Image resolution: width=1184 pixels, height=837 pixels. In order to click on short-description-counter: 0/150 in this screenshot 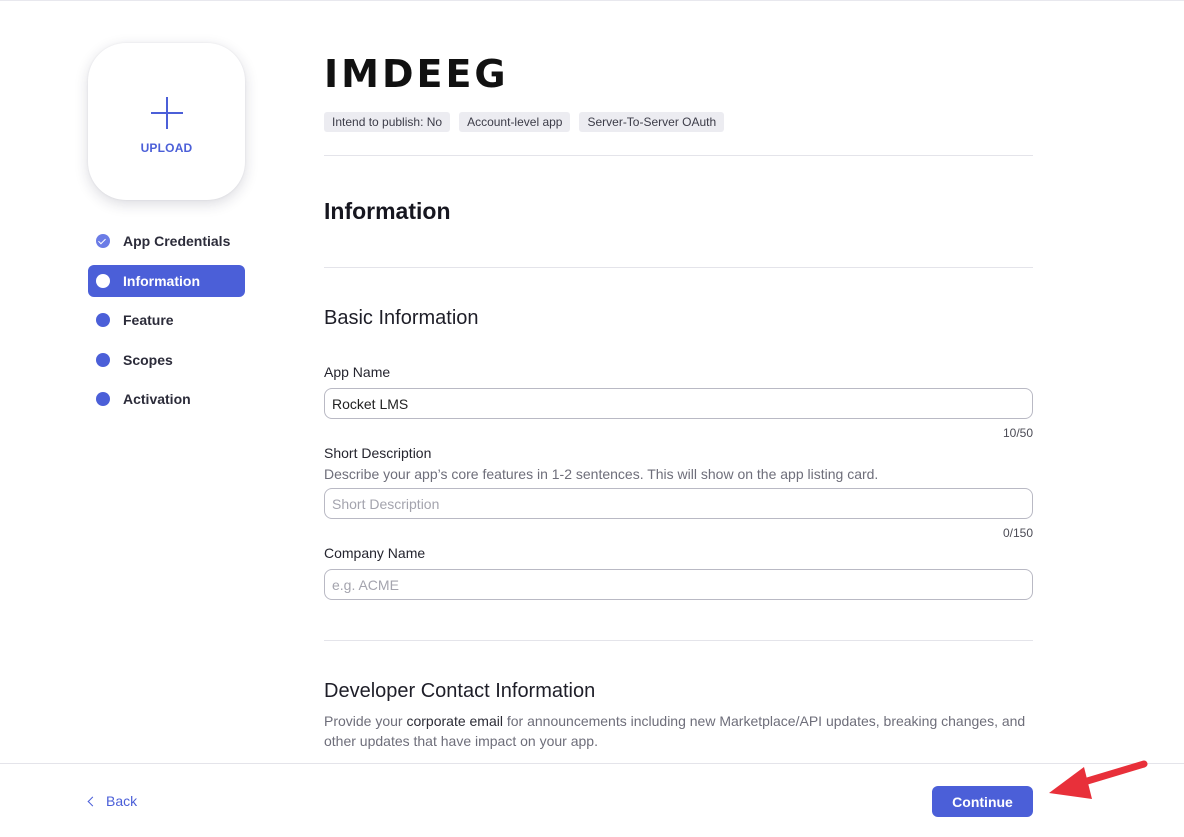, I will do `click(1017, 533)`.